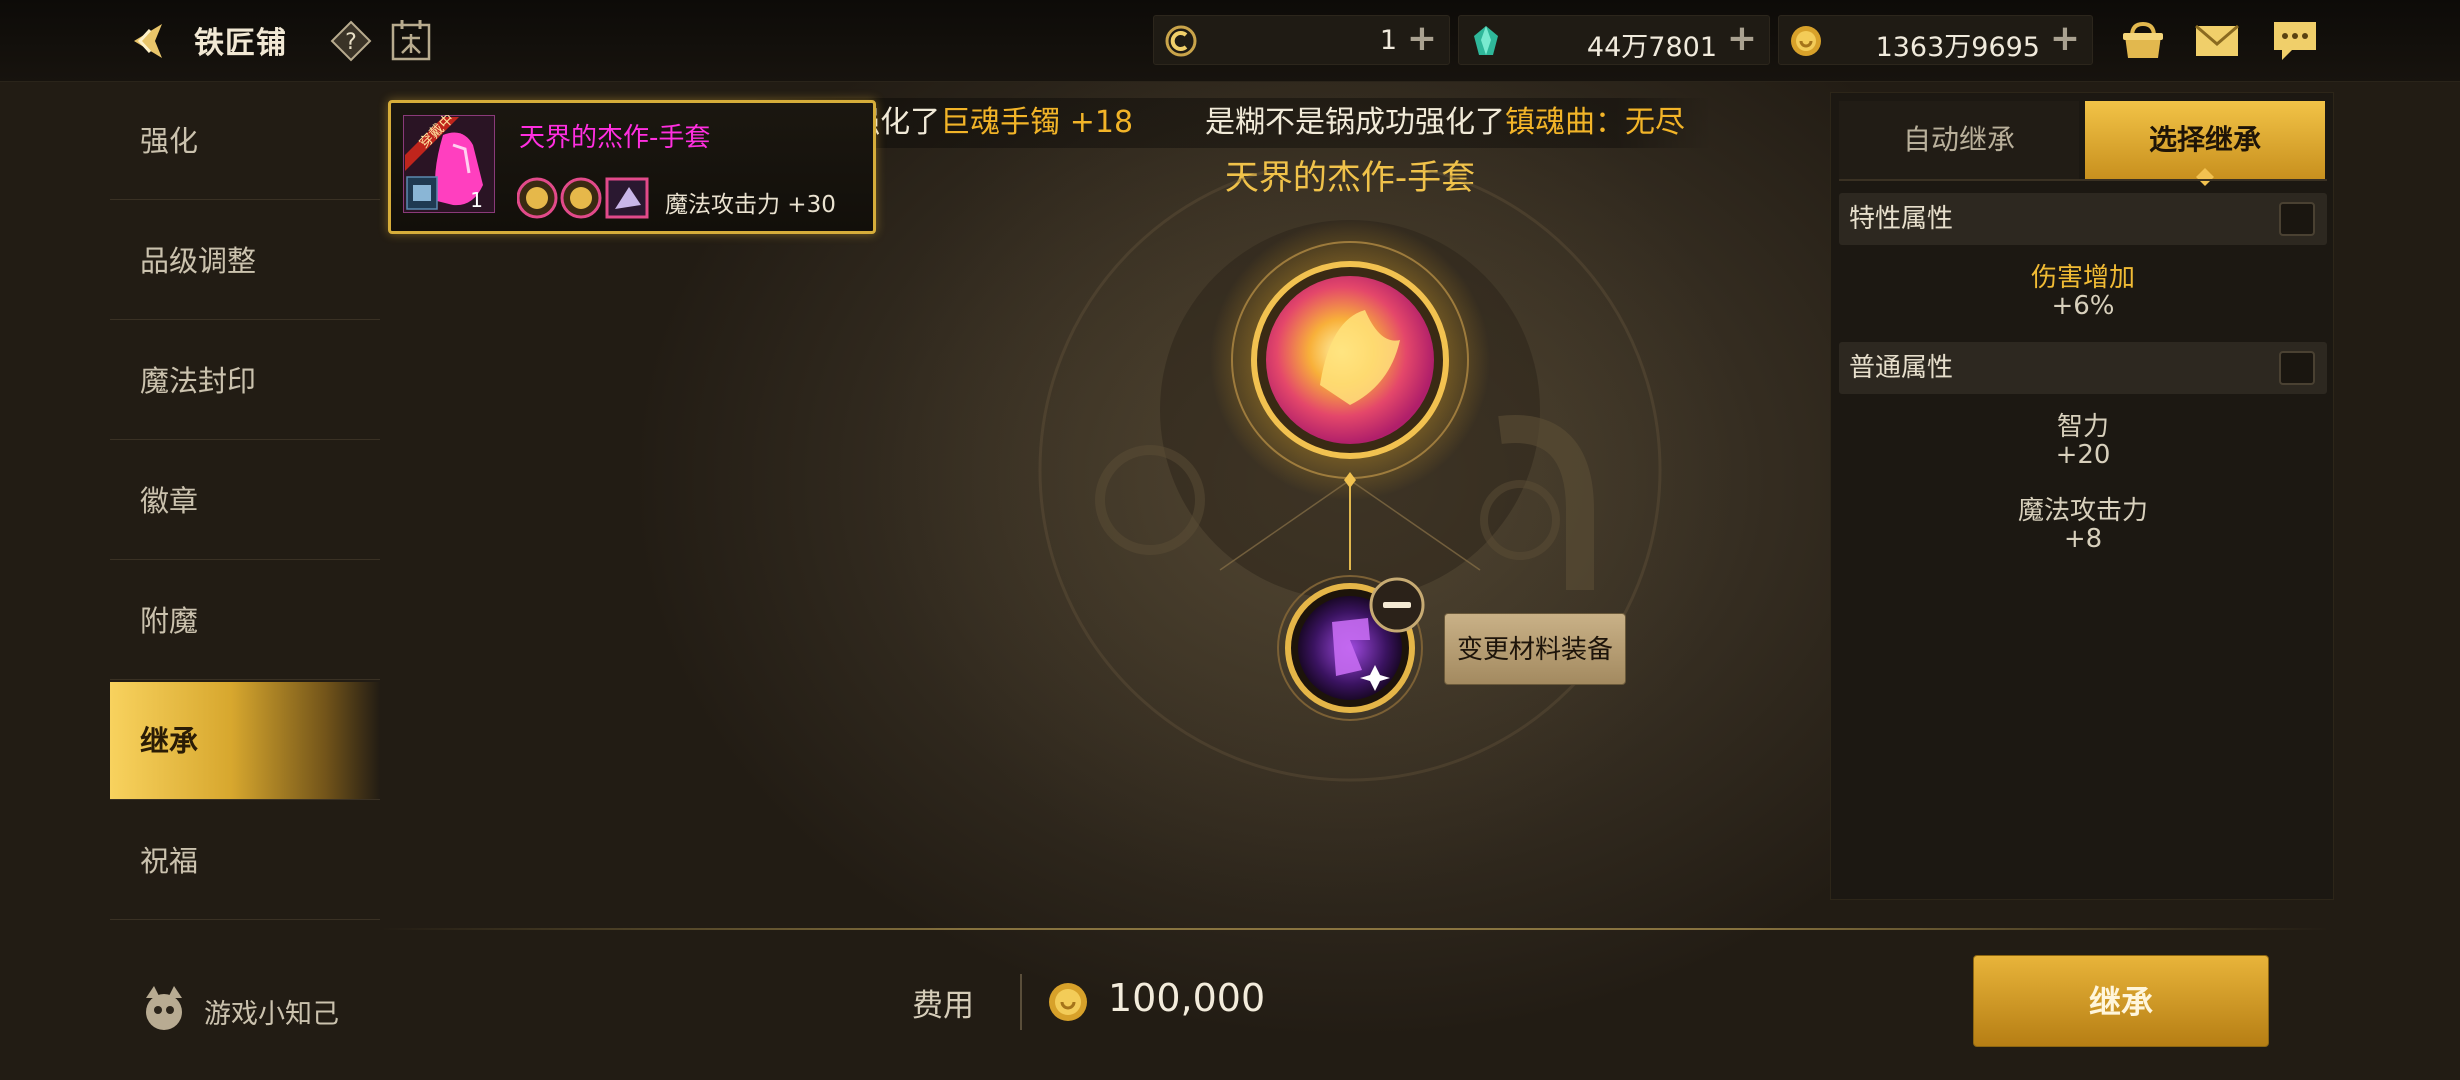 The width and height of the screenshot is (2460, 1080). Describe the element at coordinates (2083, 306) in the screenshot. I see `attr-value: +6%` at that location.